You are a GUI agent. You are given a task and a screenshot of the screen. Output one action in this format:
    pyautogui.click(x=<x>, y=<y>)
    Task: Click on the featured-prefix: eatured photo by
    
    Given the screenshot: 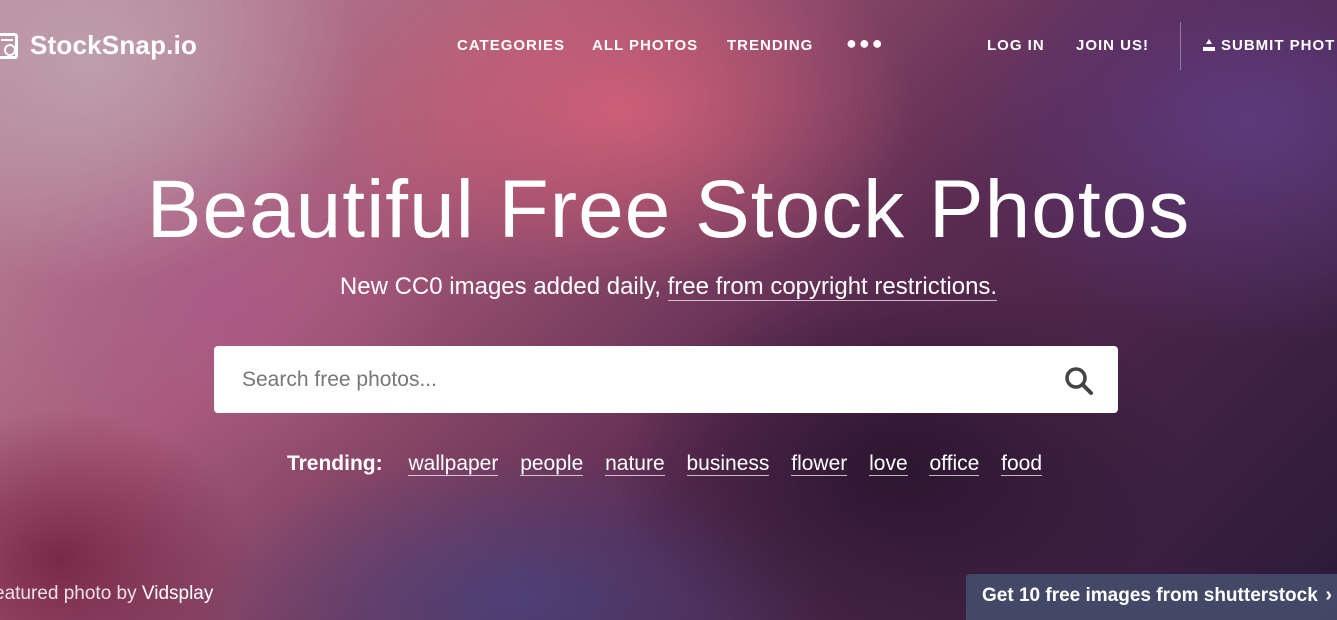 What is the action you would take?
    pyautogui.click(x=68, y=593)
    